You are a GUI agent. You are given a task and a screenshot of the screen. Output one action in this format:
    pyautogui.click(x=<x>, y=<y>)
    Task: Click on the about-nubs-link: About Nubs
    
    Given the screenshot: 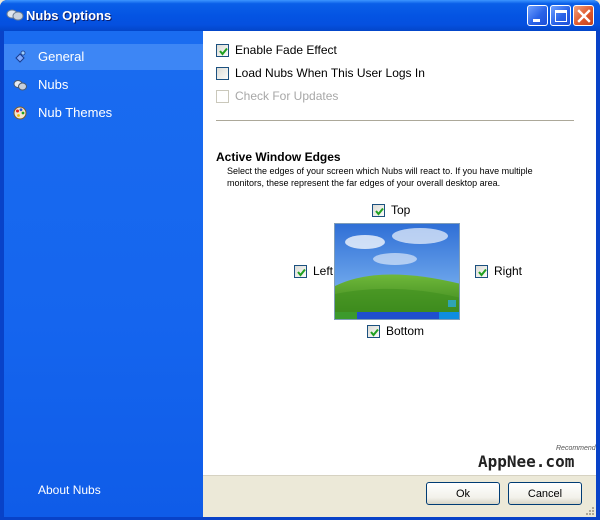 What is the action you would take?
    pyautogui.click(x=69, y=490)
    